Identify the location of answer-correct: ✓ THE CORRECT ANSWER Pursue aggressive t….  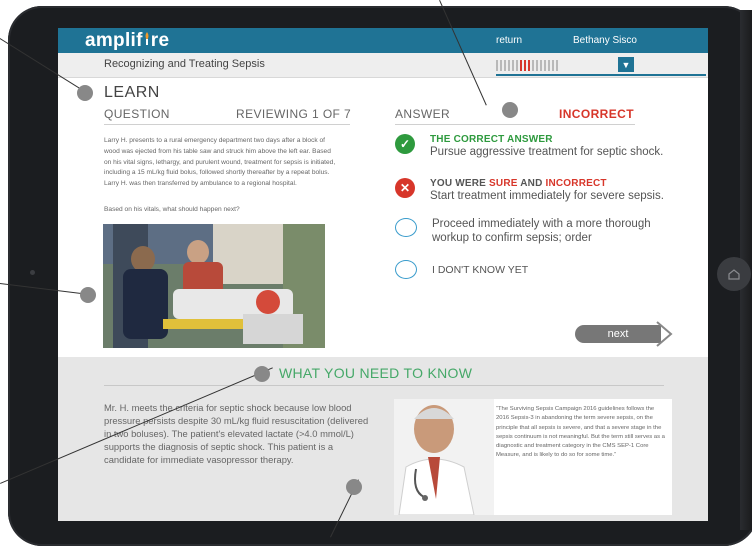
(529, 146).